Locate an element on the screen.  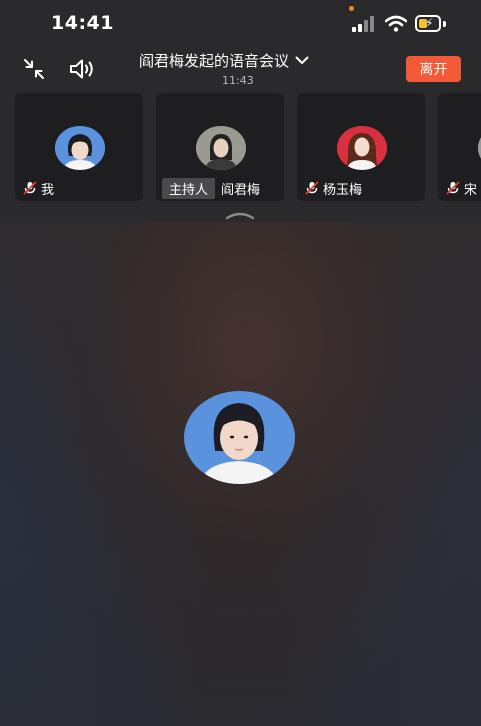
participant-name: 阎君梅 is located at coordinates (241, 190).